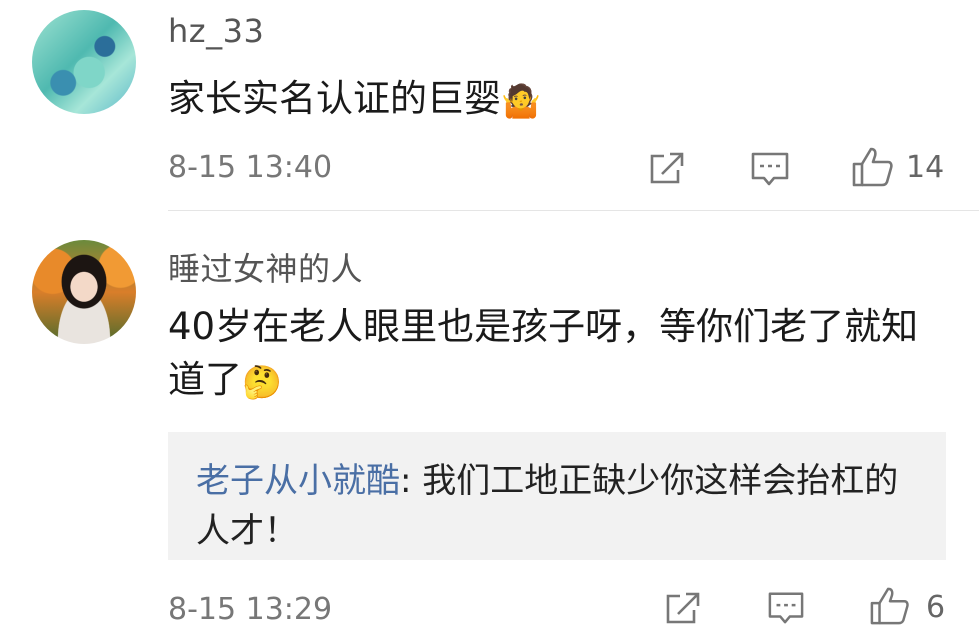 The image size is (979, 627). I want to click on like-count: 14, so click(925, 167).